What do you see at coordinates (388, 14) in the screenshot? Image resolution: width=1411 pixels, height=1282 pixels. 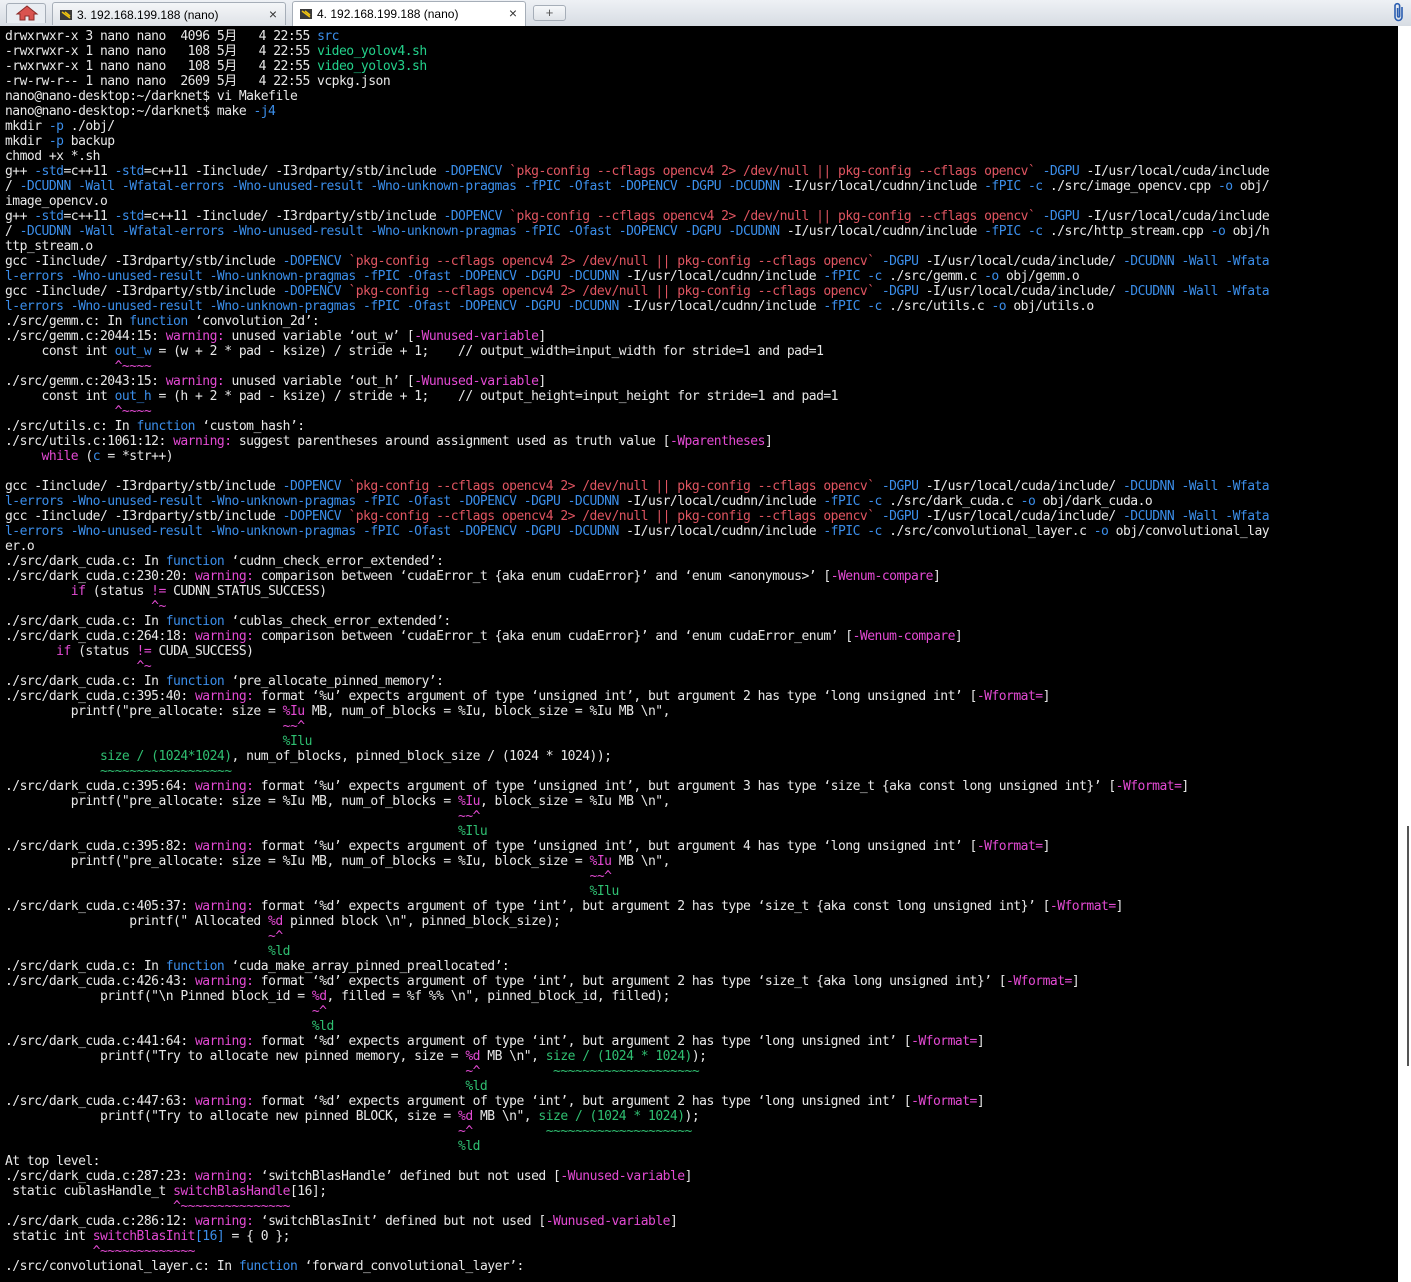 I see `tab-label: 4. 192.168.199.188 (nano)` at bounding box center [388, 14].